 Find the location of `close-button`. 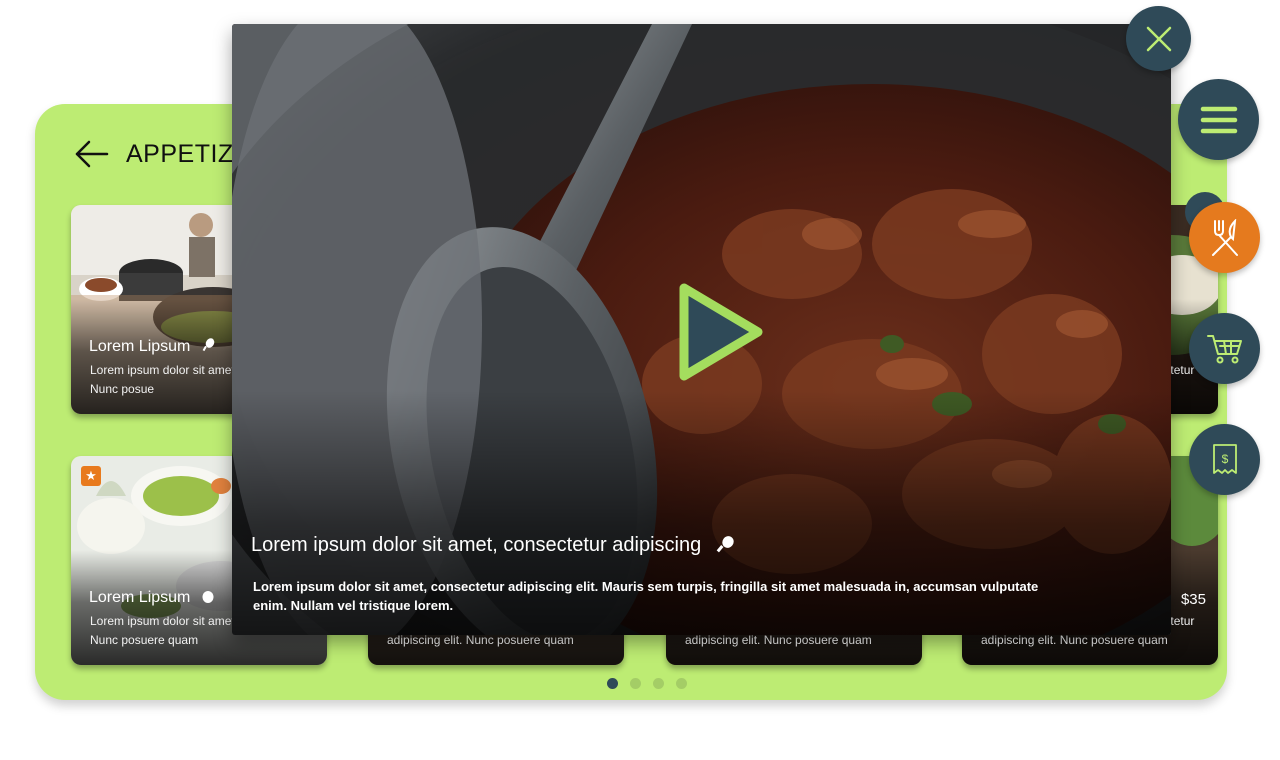

close-button is located at coordinates (1158, 38).